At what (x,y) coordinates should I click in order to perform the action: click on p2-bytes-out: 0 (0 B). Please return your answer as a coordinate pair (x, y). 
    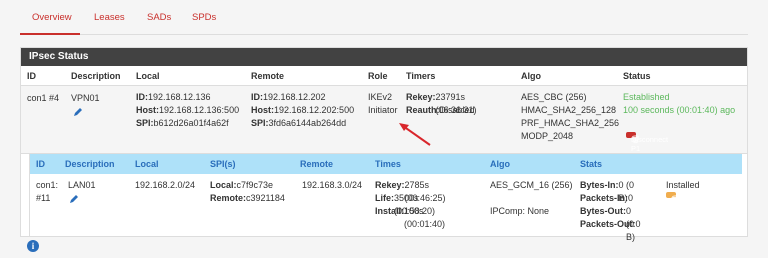
    Looking at the image, I should click on (631, 224).